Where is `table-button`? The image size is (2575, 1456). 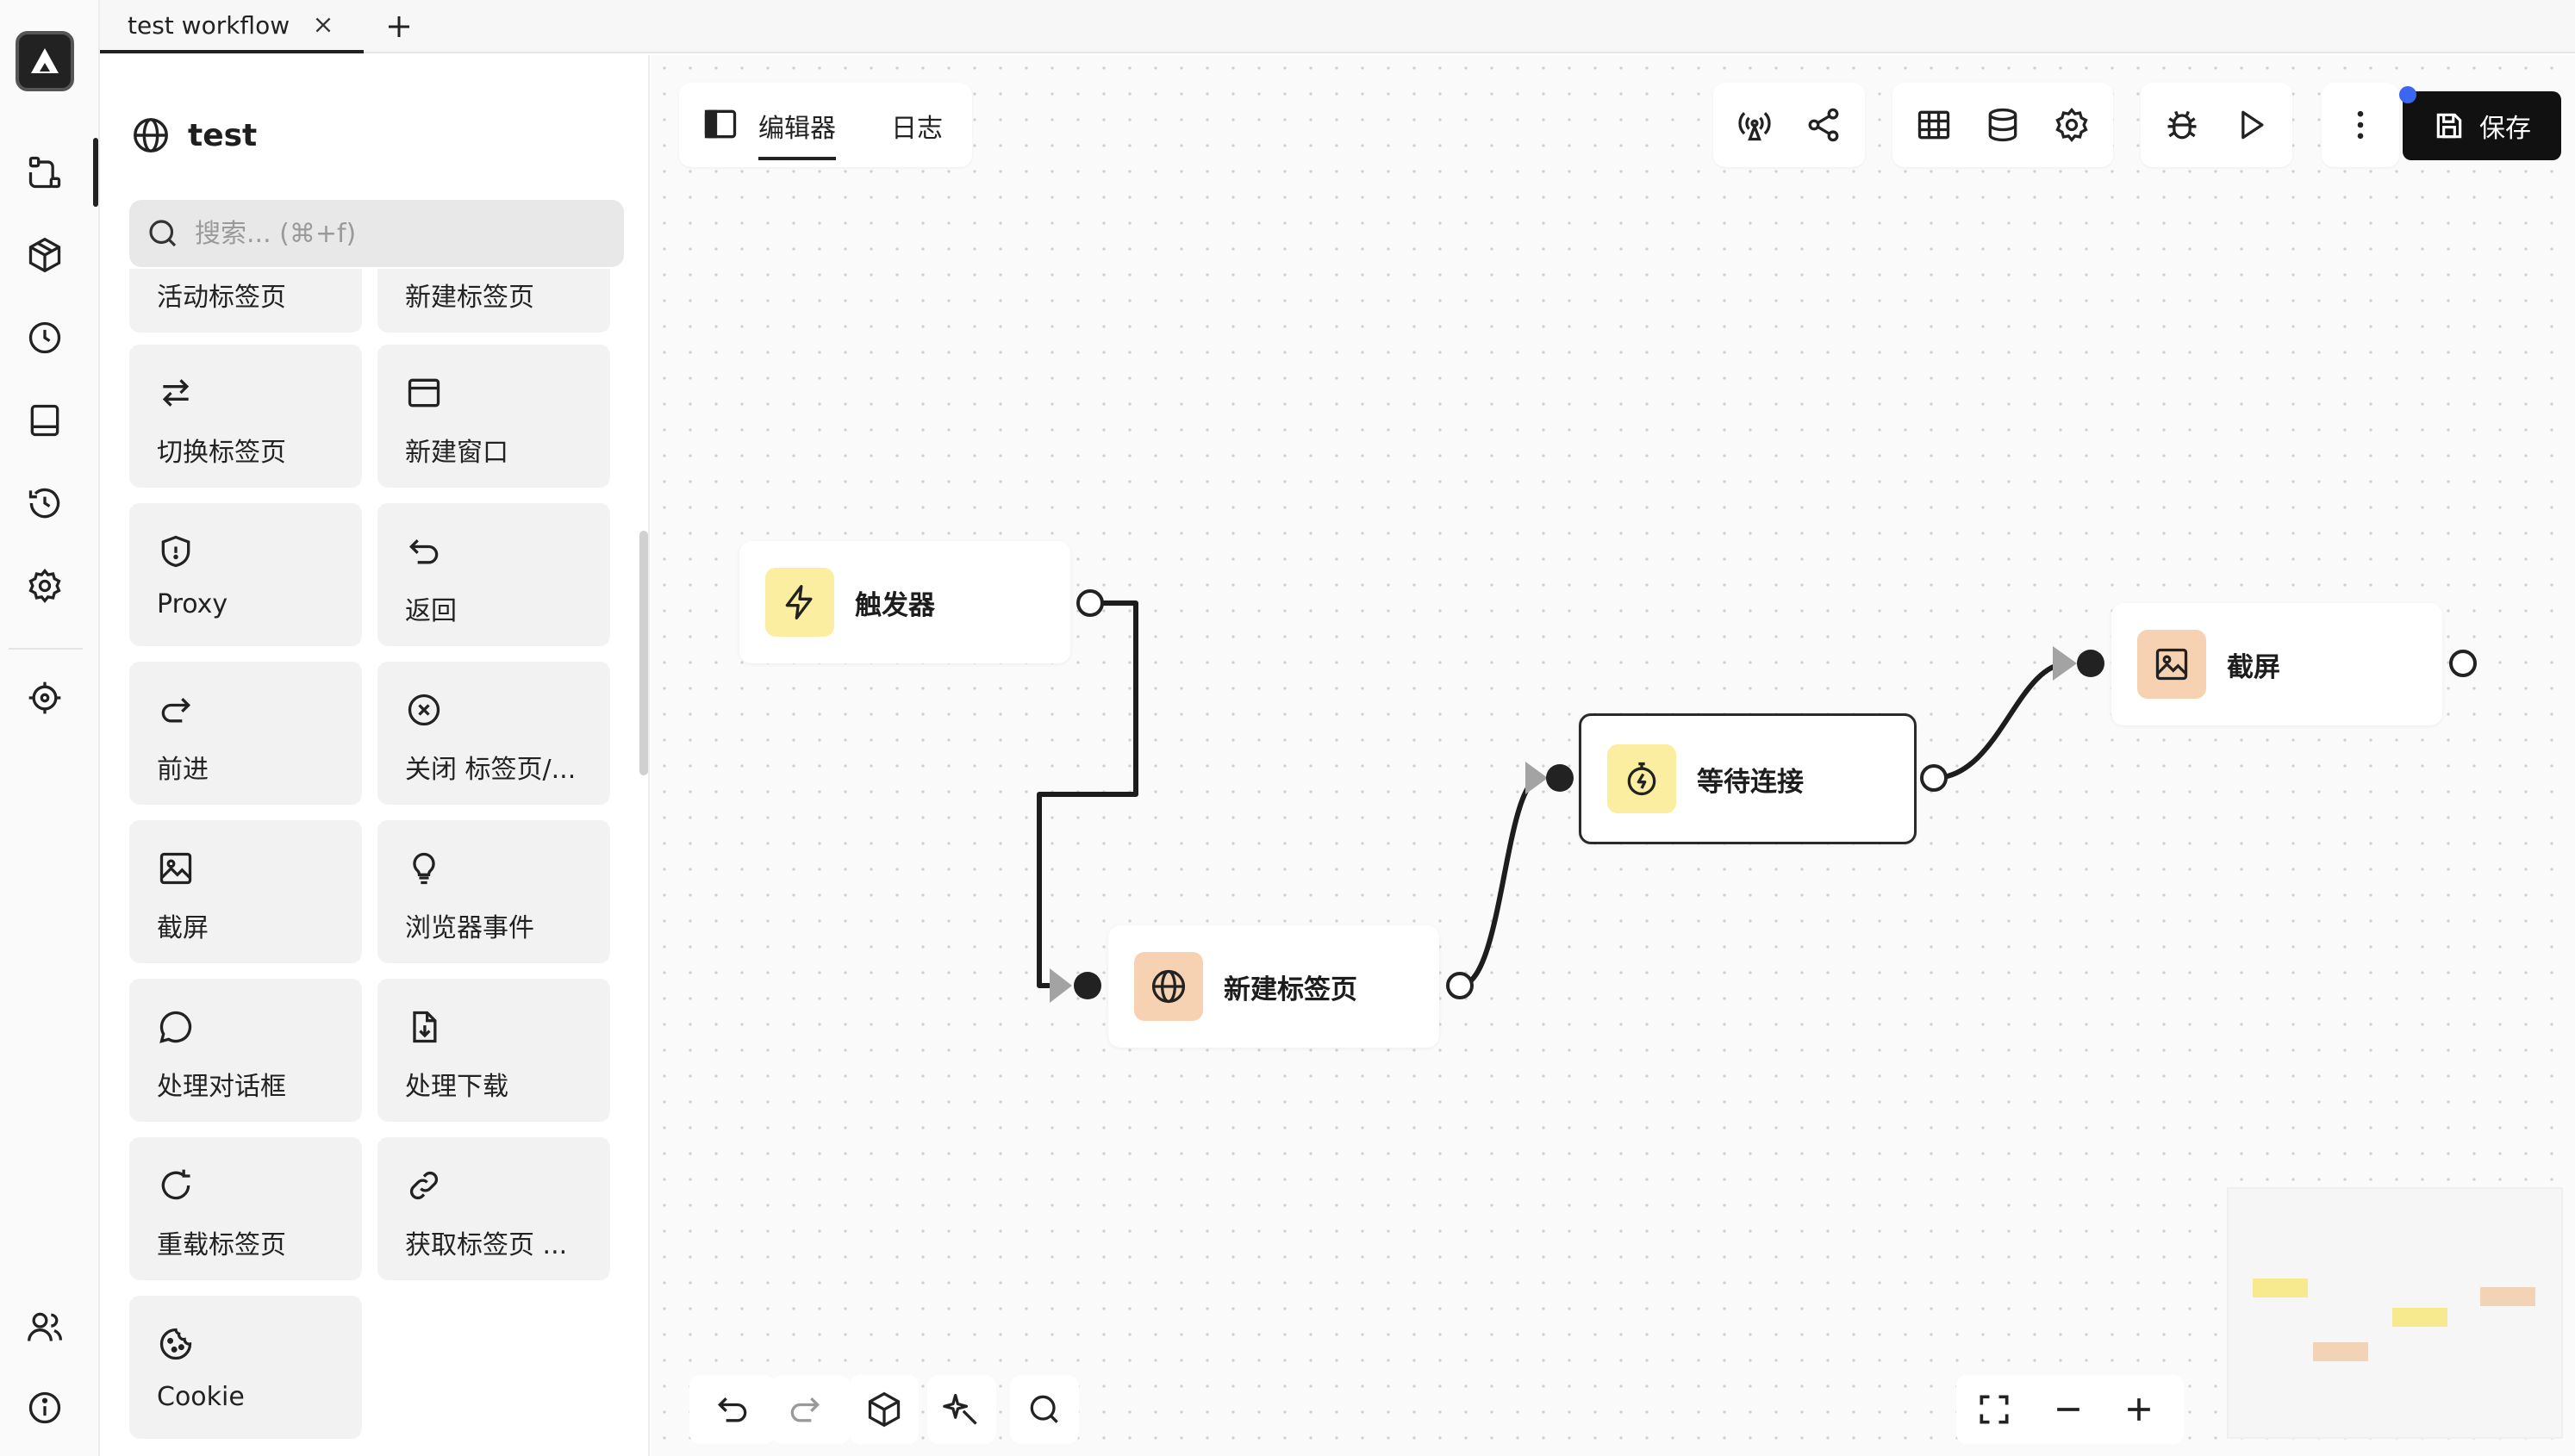 table-button is located at coordinates (1934, 125).